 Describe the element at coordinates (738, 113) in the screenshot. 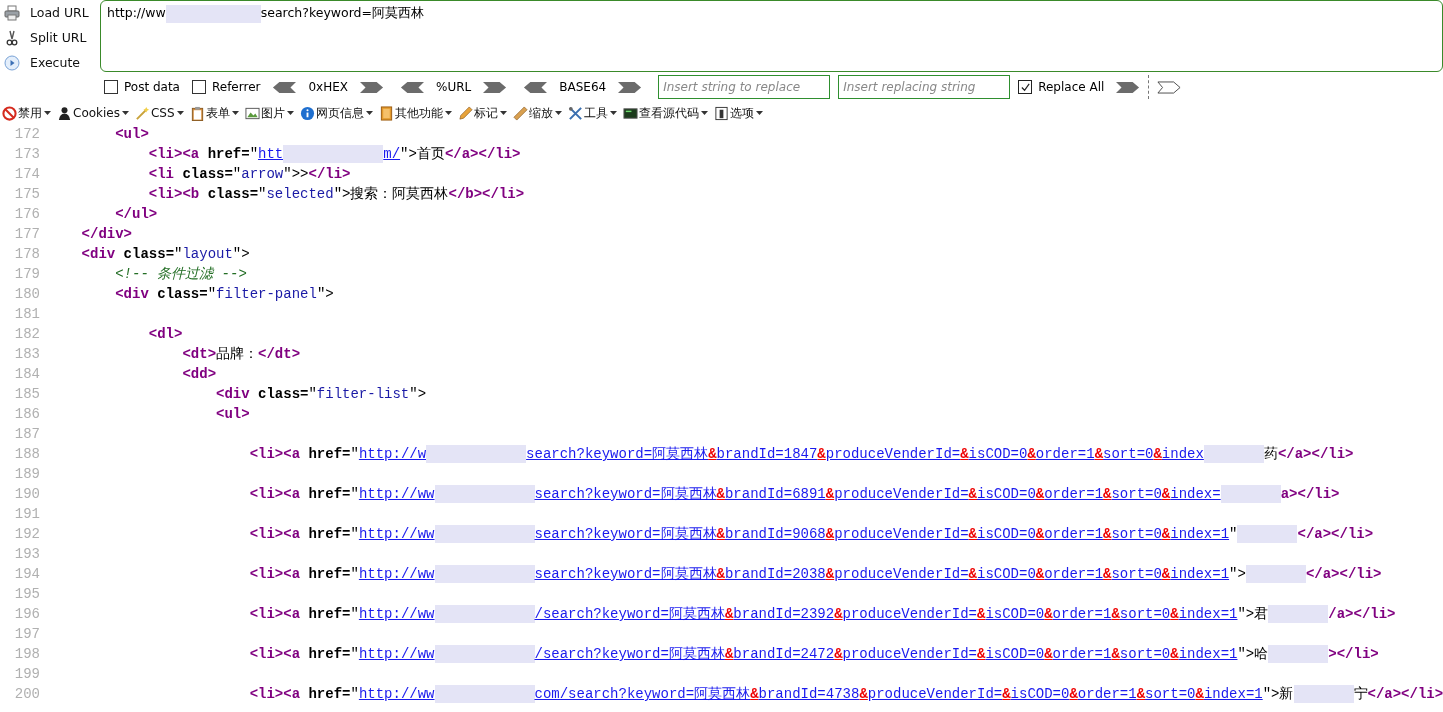

I see `toolbar-menu: 选项` at that location.